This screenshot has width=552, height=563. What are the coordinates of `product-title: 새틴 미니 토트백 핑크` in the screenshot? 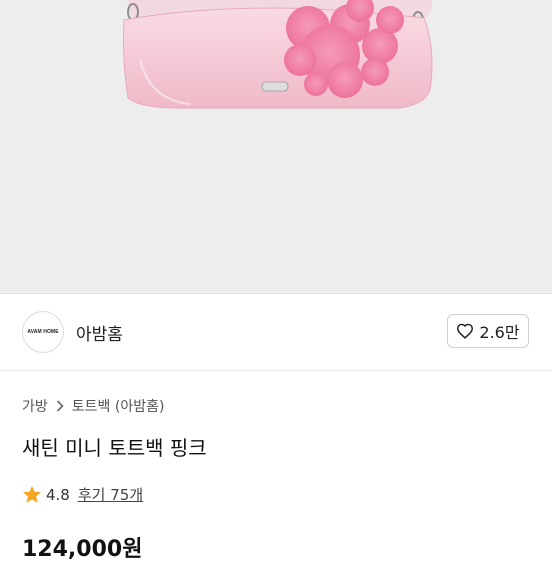 It's located at (114, 448).